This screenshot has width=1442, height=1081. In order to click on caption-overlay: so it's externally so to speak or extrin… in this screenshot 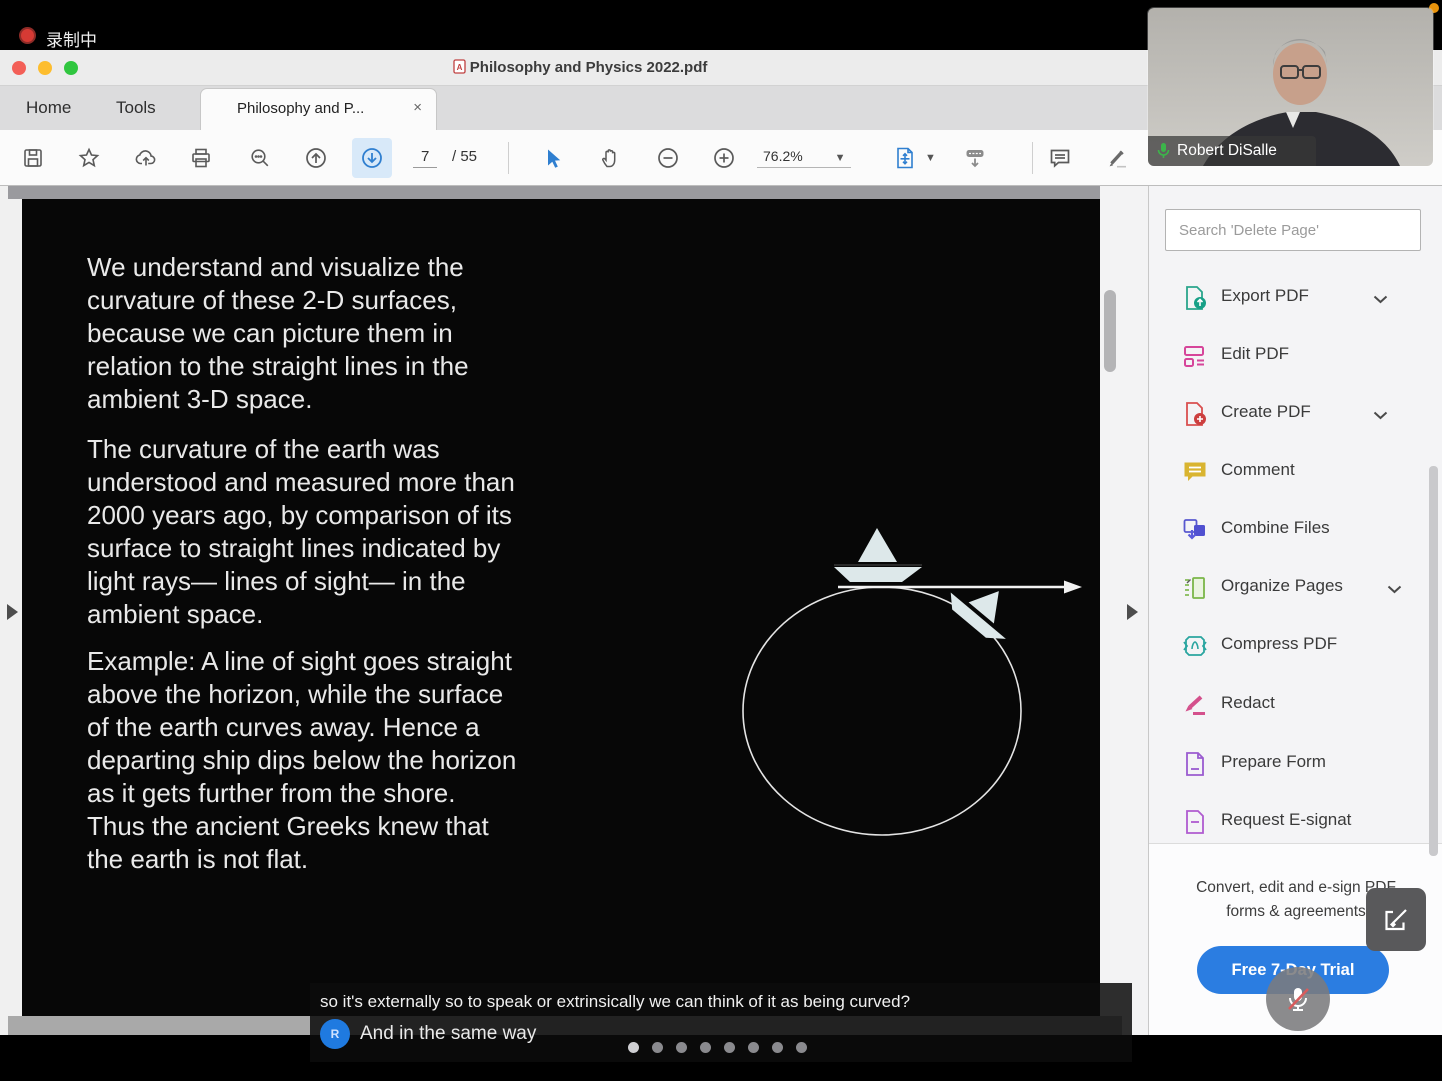, I will do `click(721, 1022)`.